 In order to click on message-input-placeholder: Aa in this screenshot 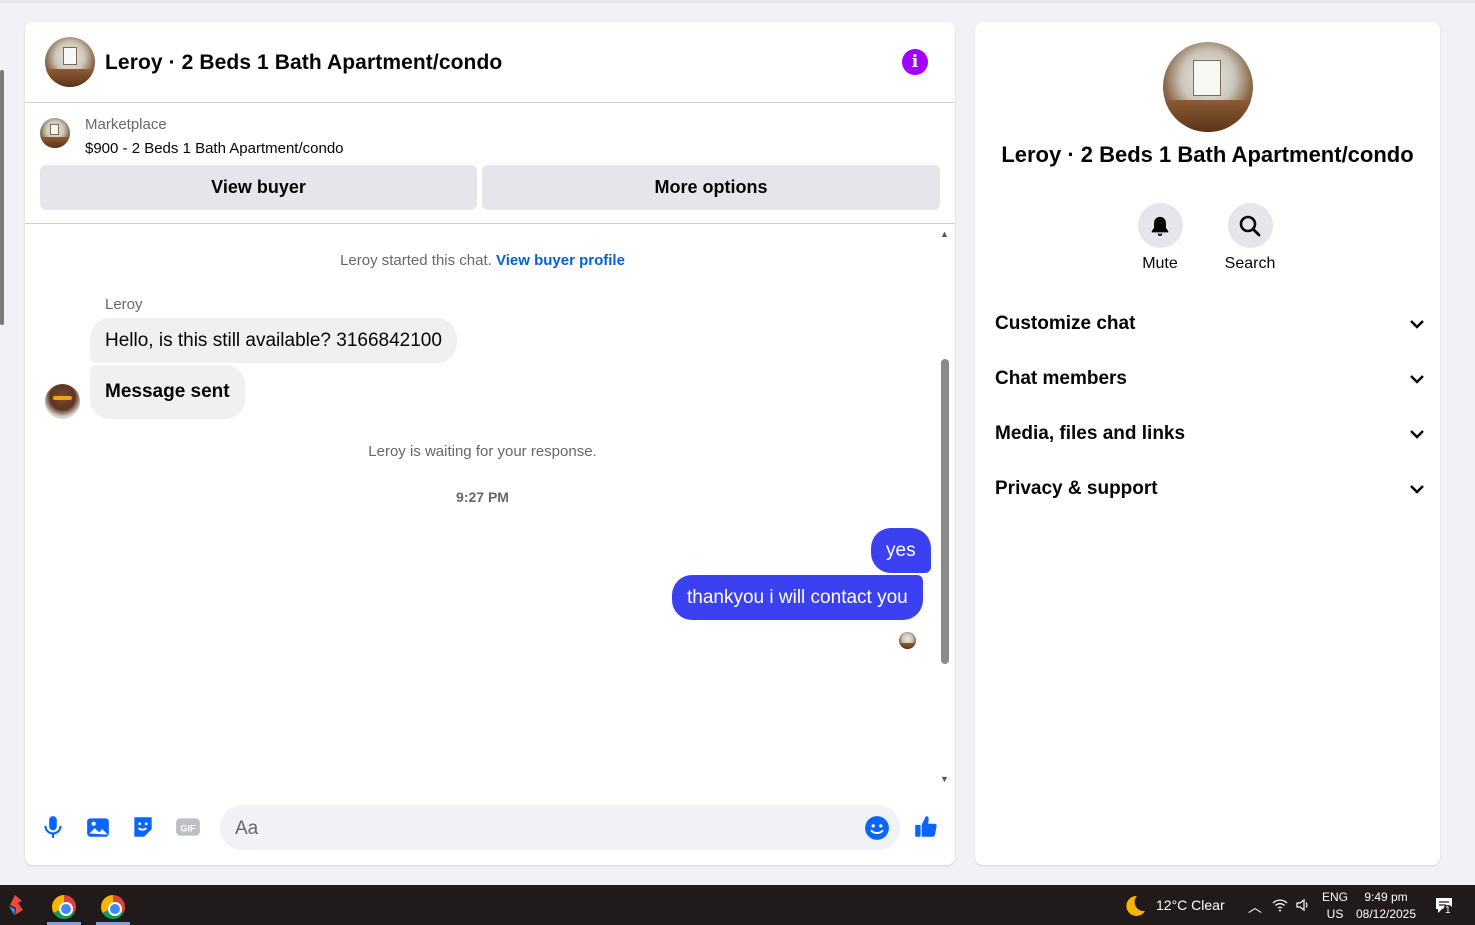, I will do `click(247, 828)`.